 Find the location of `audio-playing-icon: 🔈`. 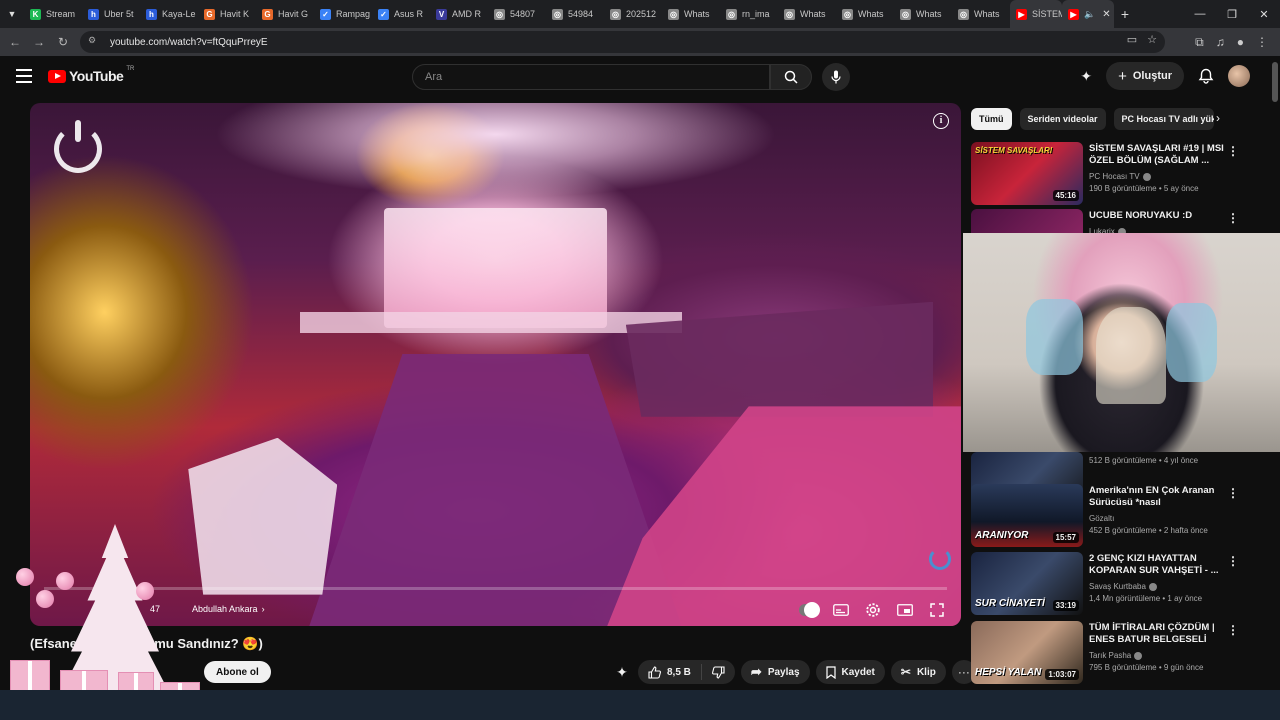

audio-playing-icon: 🔈 is located at coordinates (1089, 14).